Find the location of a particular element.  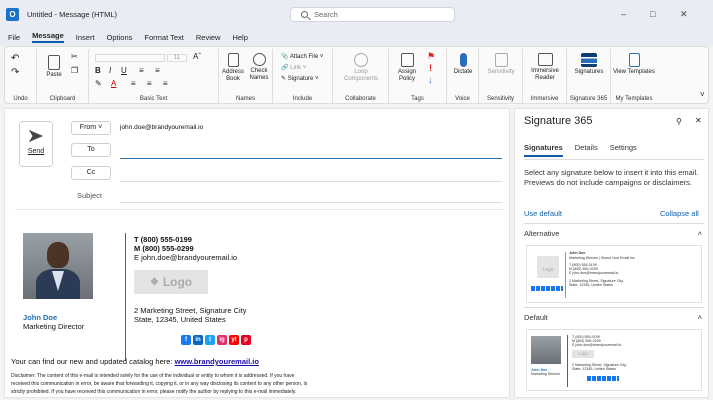

close-button: ✕ is located at coordinates (684, 14).